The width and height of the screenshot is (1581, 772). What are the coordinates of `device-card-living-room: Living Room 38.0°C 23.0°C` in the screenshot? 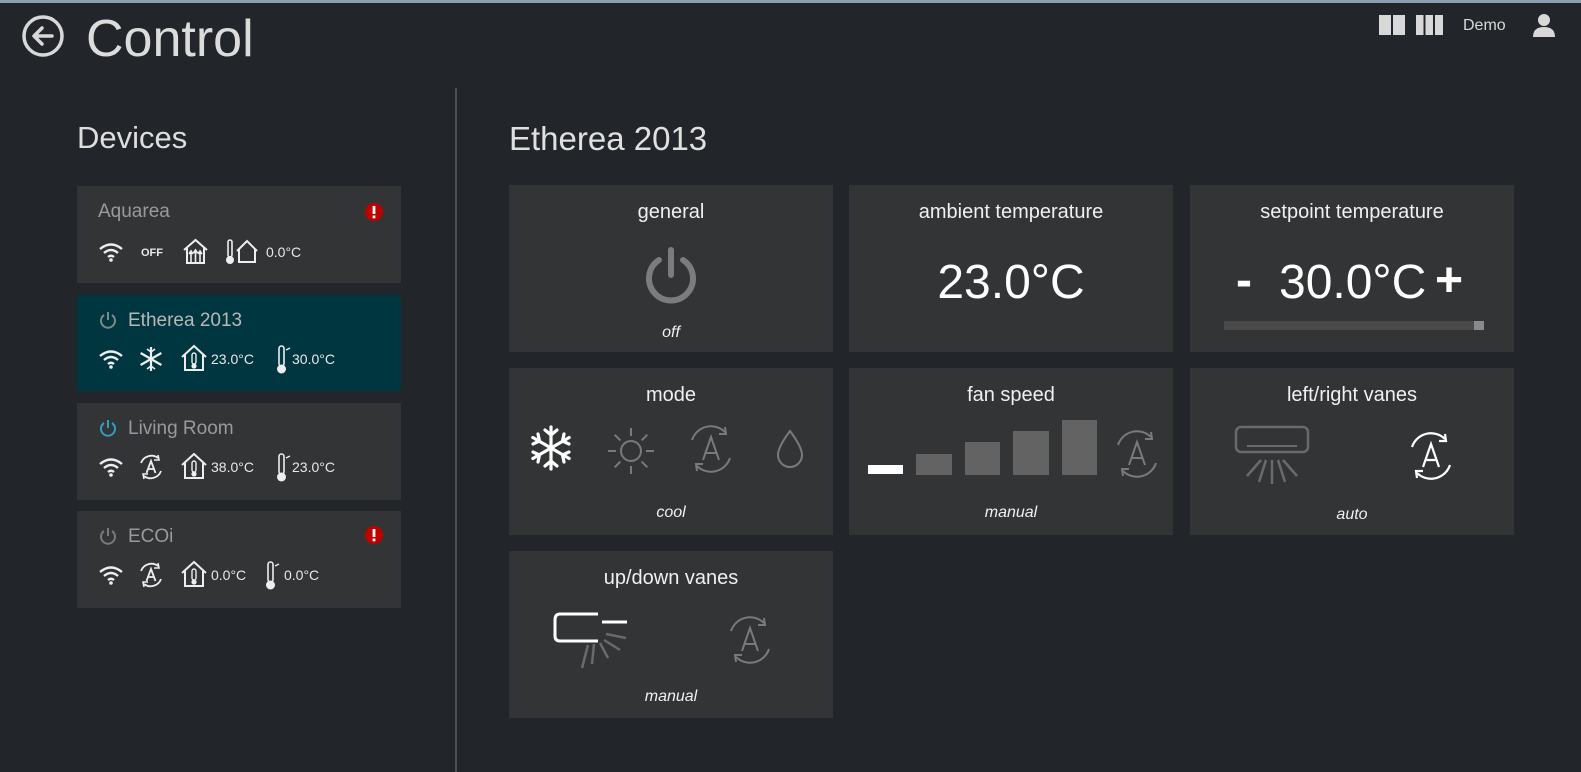 It's located at (239, 451).